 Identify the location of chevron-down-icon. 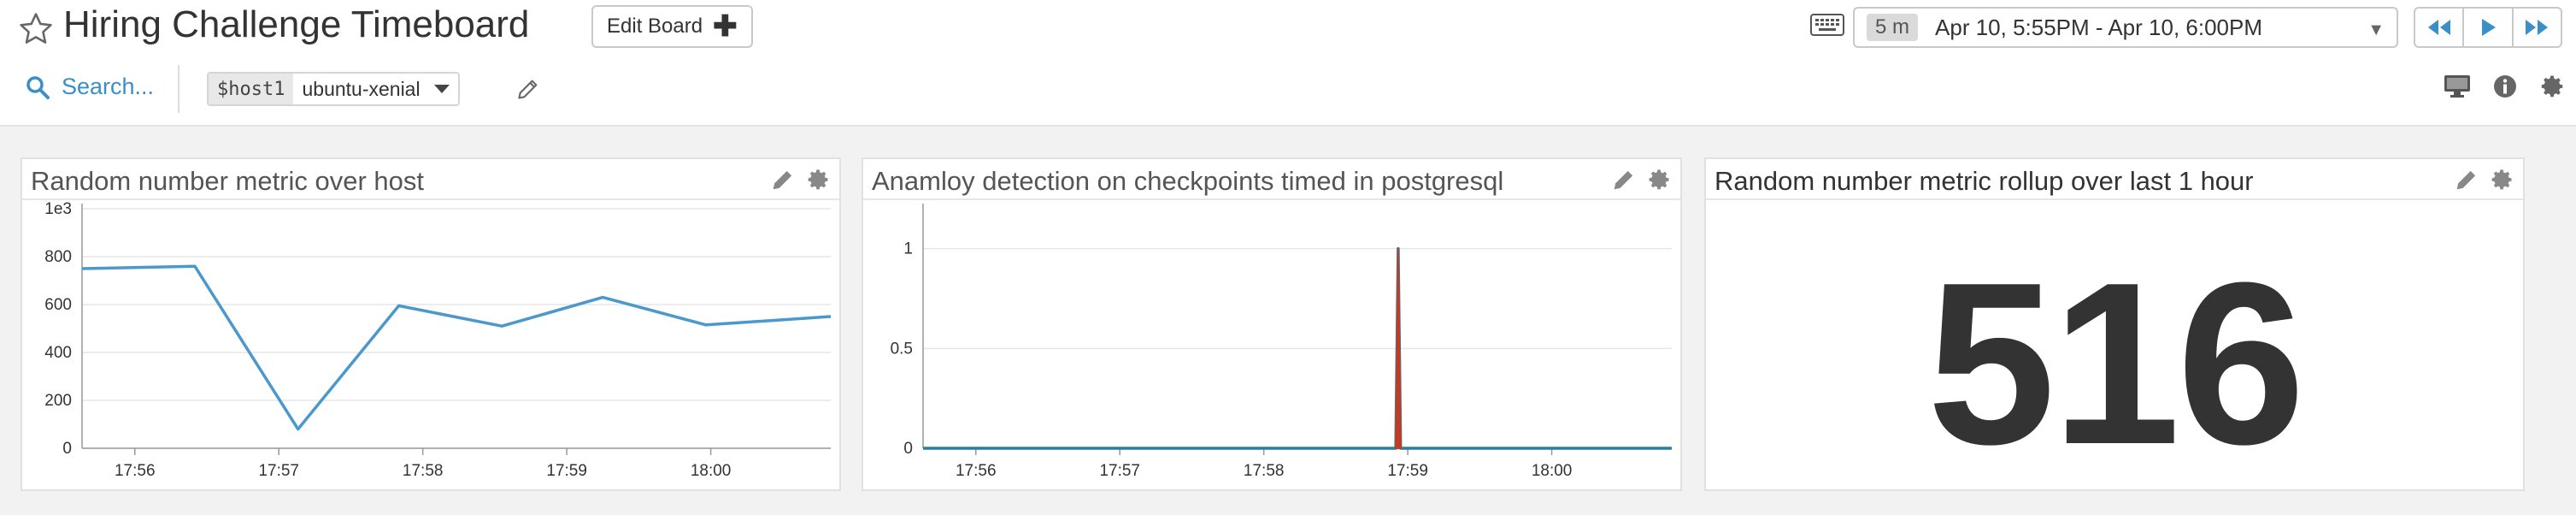
(441, 89).